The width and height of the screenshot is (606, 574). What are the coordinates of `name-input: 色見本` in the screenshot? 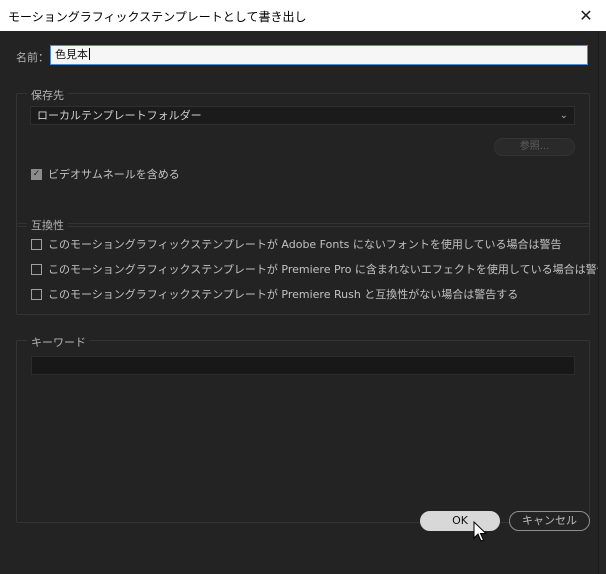 It's located at (319, 55).